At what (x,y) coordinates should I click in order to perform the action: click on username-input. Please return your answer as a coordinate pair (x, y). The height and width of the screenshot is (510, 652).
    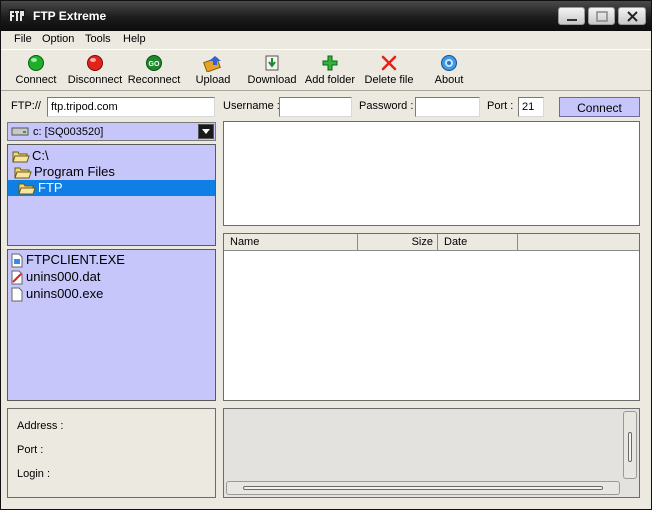
    Looking at the image, I should click on (315, 107).